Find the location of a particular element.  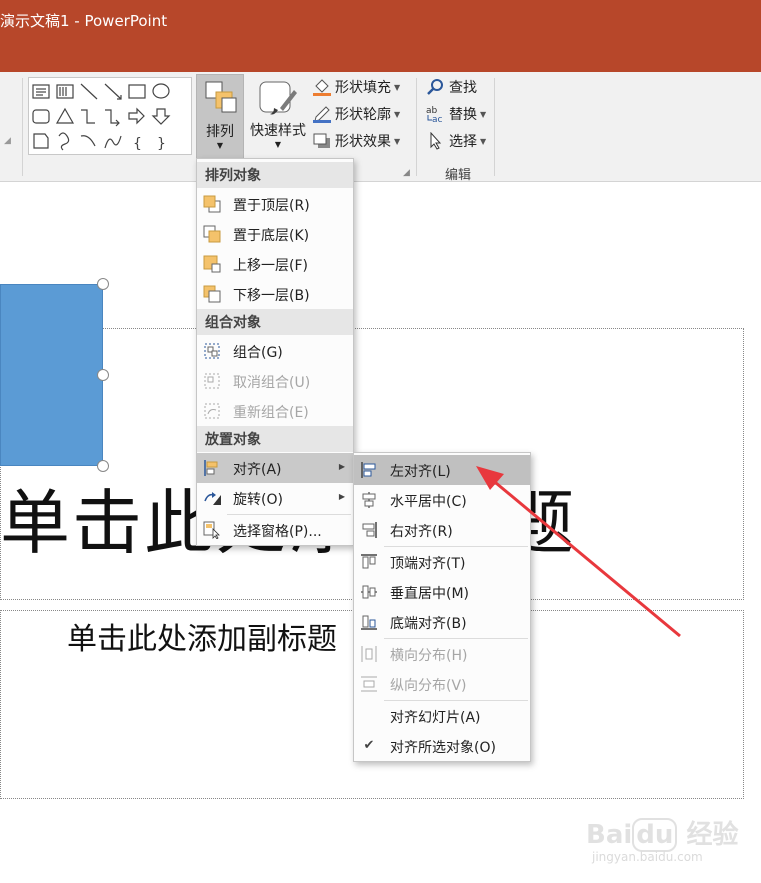

search-icon is located at coordinates (435, 87).